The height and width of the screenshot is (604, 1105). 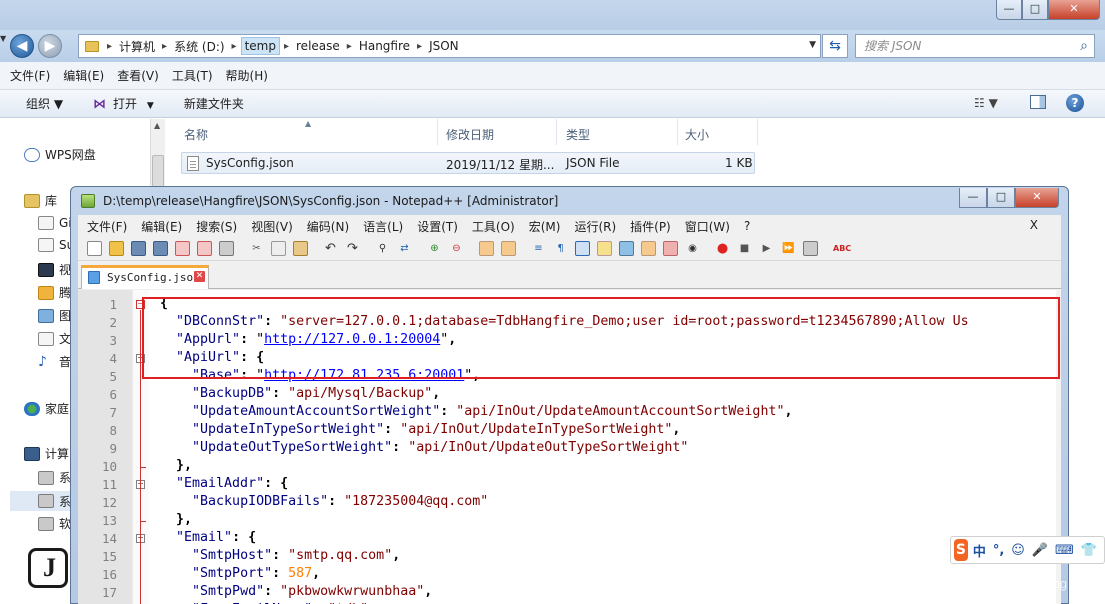 I want to click on npp-menu-macro: 宏(M), so click(x=545, y=226).